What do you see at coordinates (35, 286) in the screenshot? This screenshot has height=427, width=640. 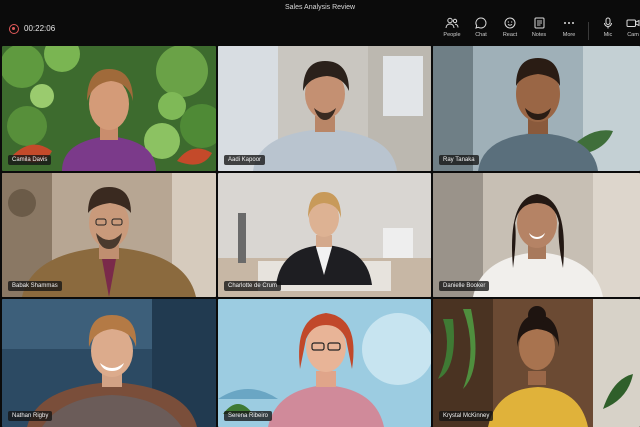 I see `participant-name: Babak Shammas` at bounding box center [35, 286].